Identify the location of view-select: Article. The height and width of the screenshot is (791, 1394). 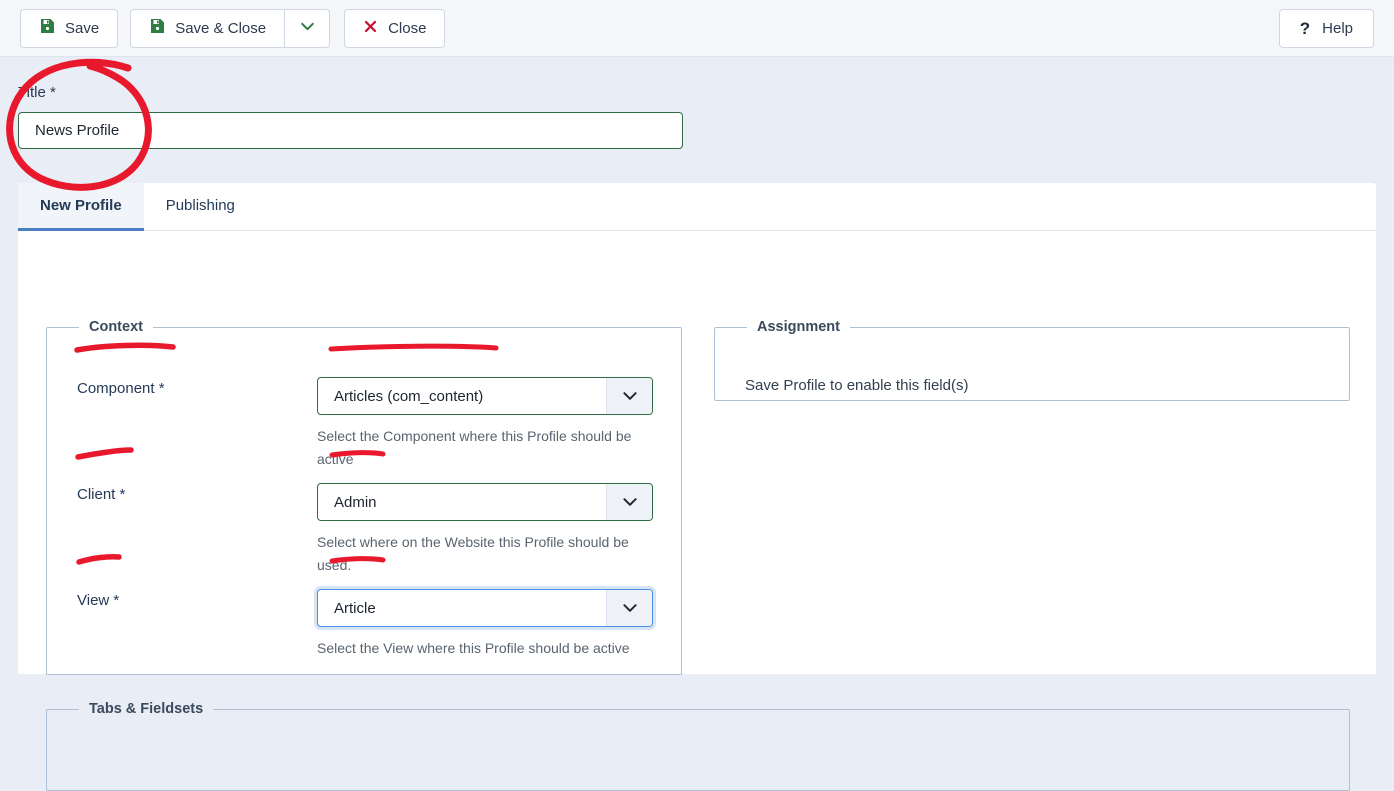
(485, 608).